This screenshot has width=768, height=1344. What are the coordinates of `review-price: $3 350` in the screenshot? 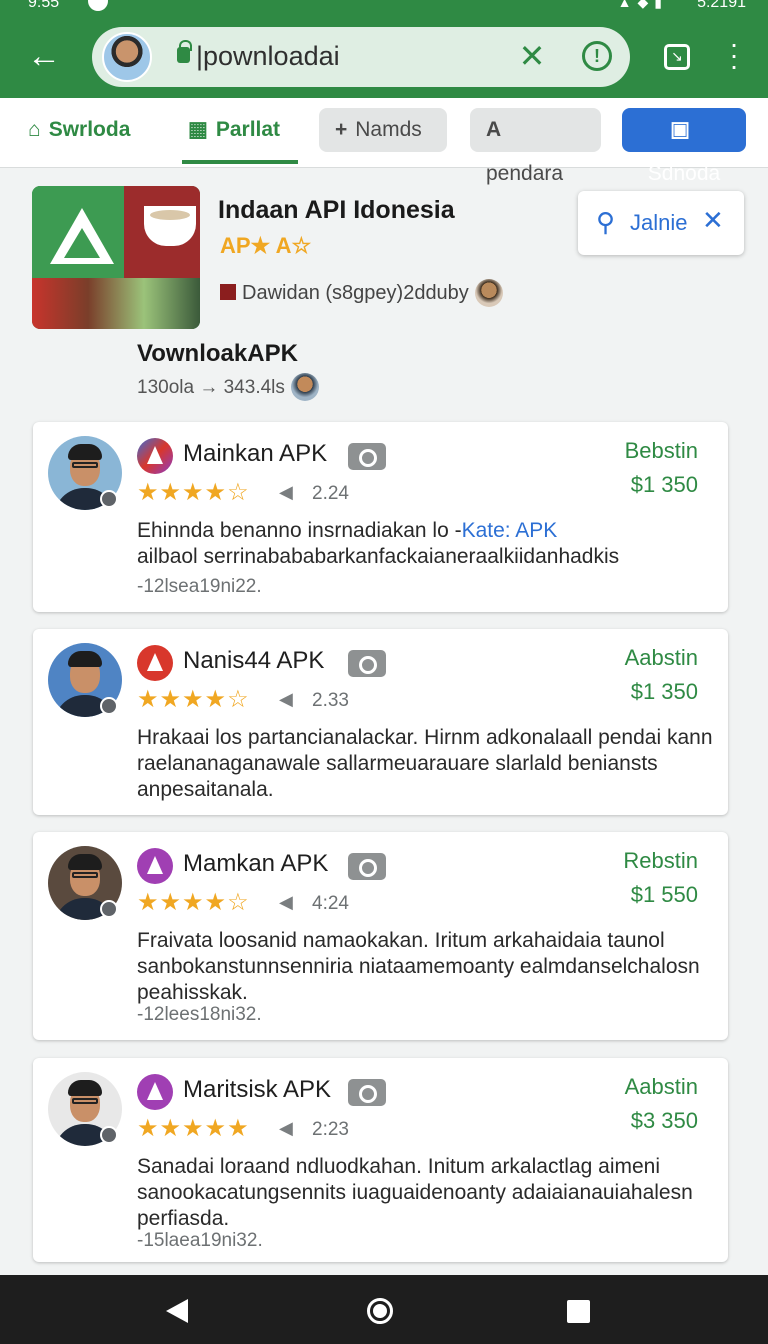 It's located at (664, 1120).